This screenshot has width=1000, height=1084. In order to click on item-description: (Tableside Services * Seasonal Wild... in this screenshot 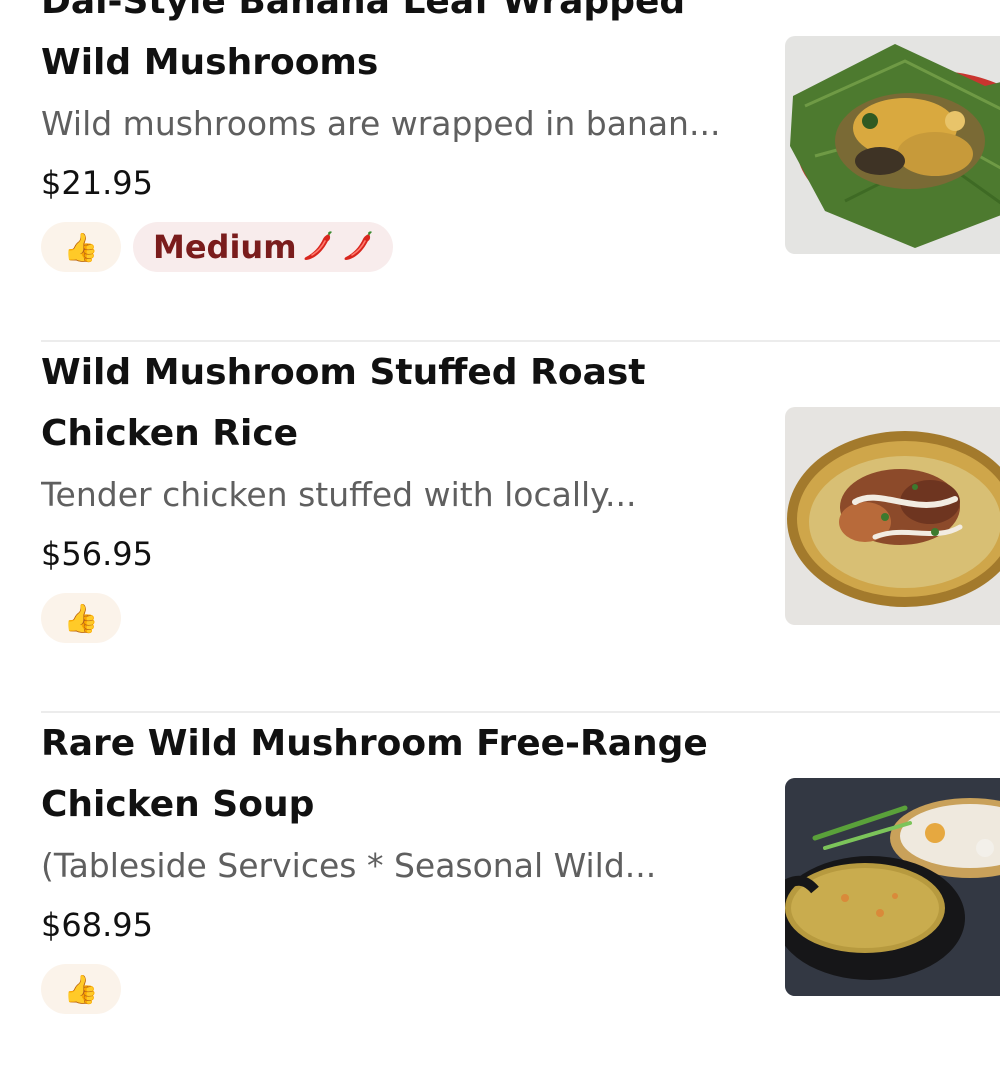, I will do `click(349, 865)`.